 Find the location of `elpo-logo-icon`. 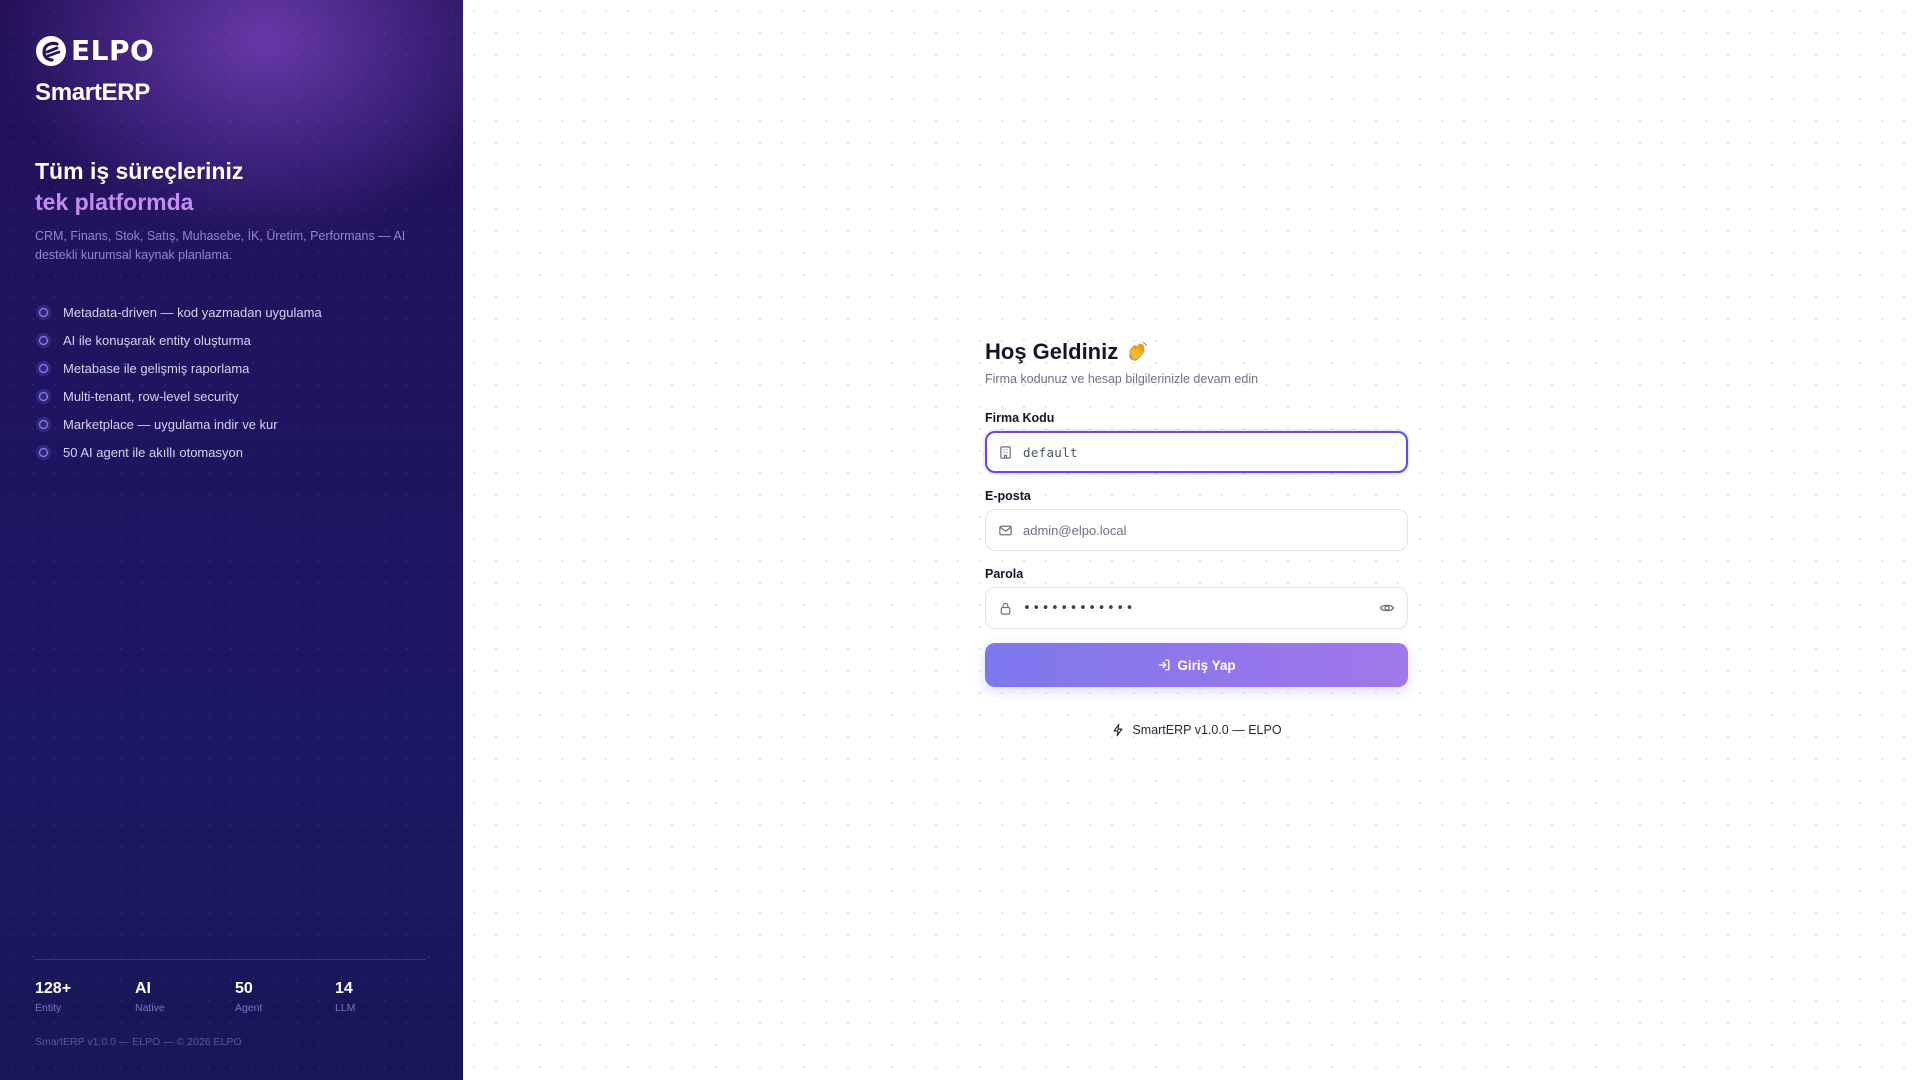

elpo-logo-icon is located at coordinates (51, 50).